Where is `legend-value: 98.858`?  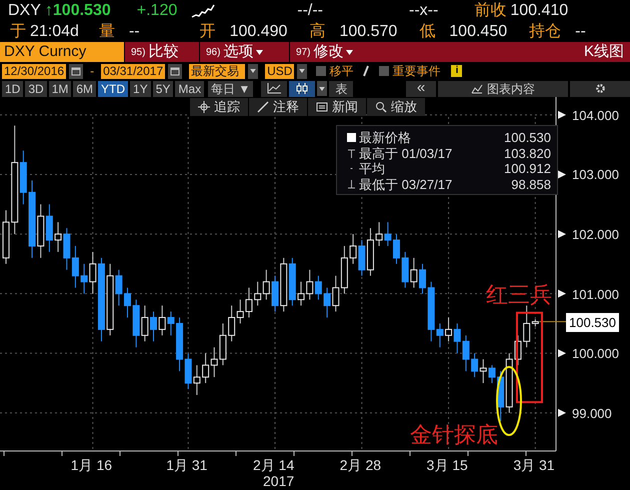 legend-value: 98.858 is located at coordinates (531, 184).